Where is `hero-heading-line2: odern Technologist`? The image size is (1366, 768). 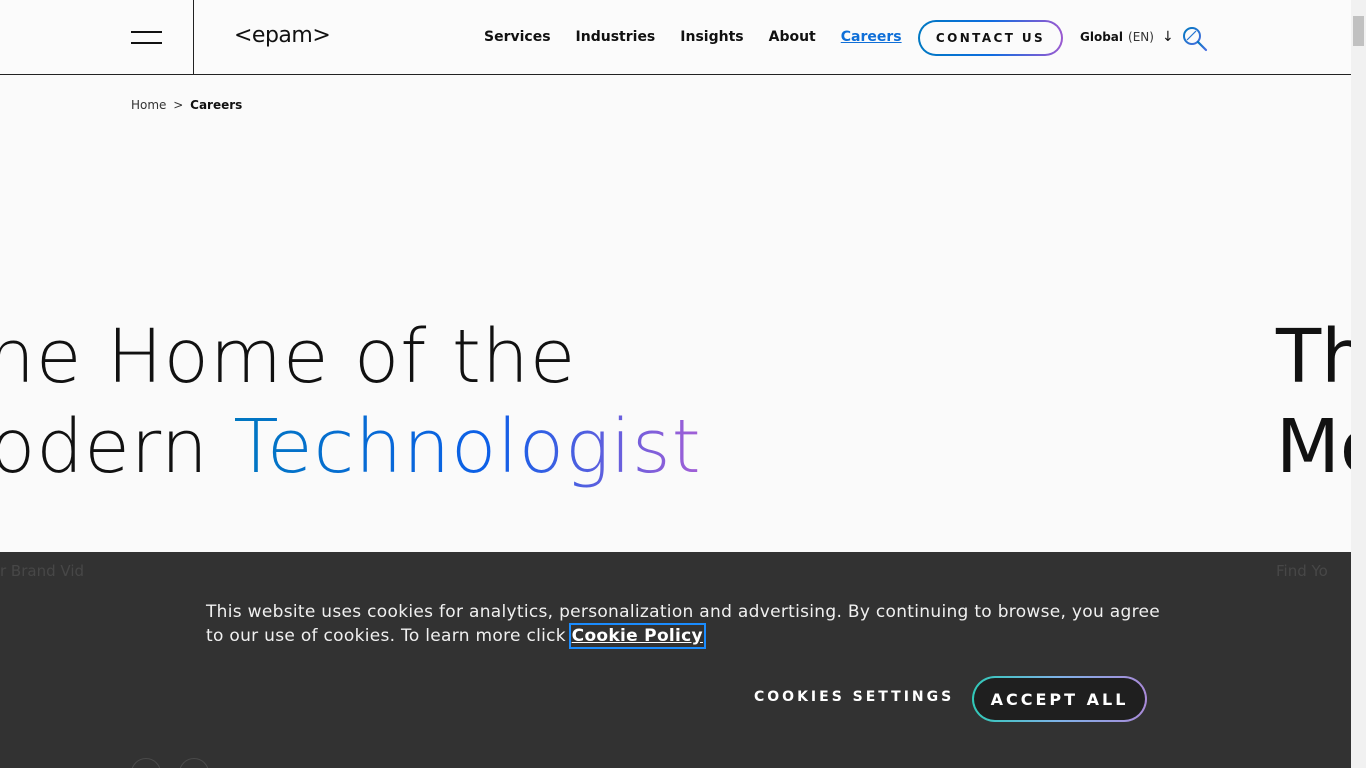
hero-heading-line2: odern Technologist is located at coordinates (351, 447).